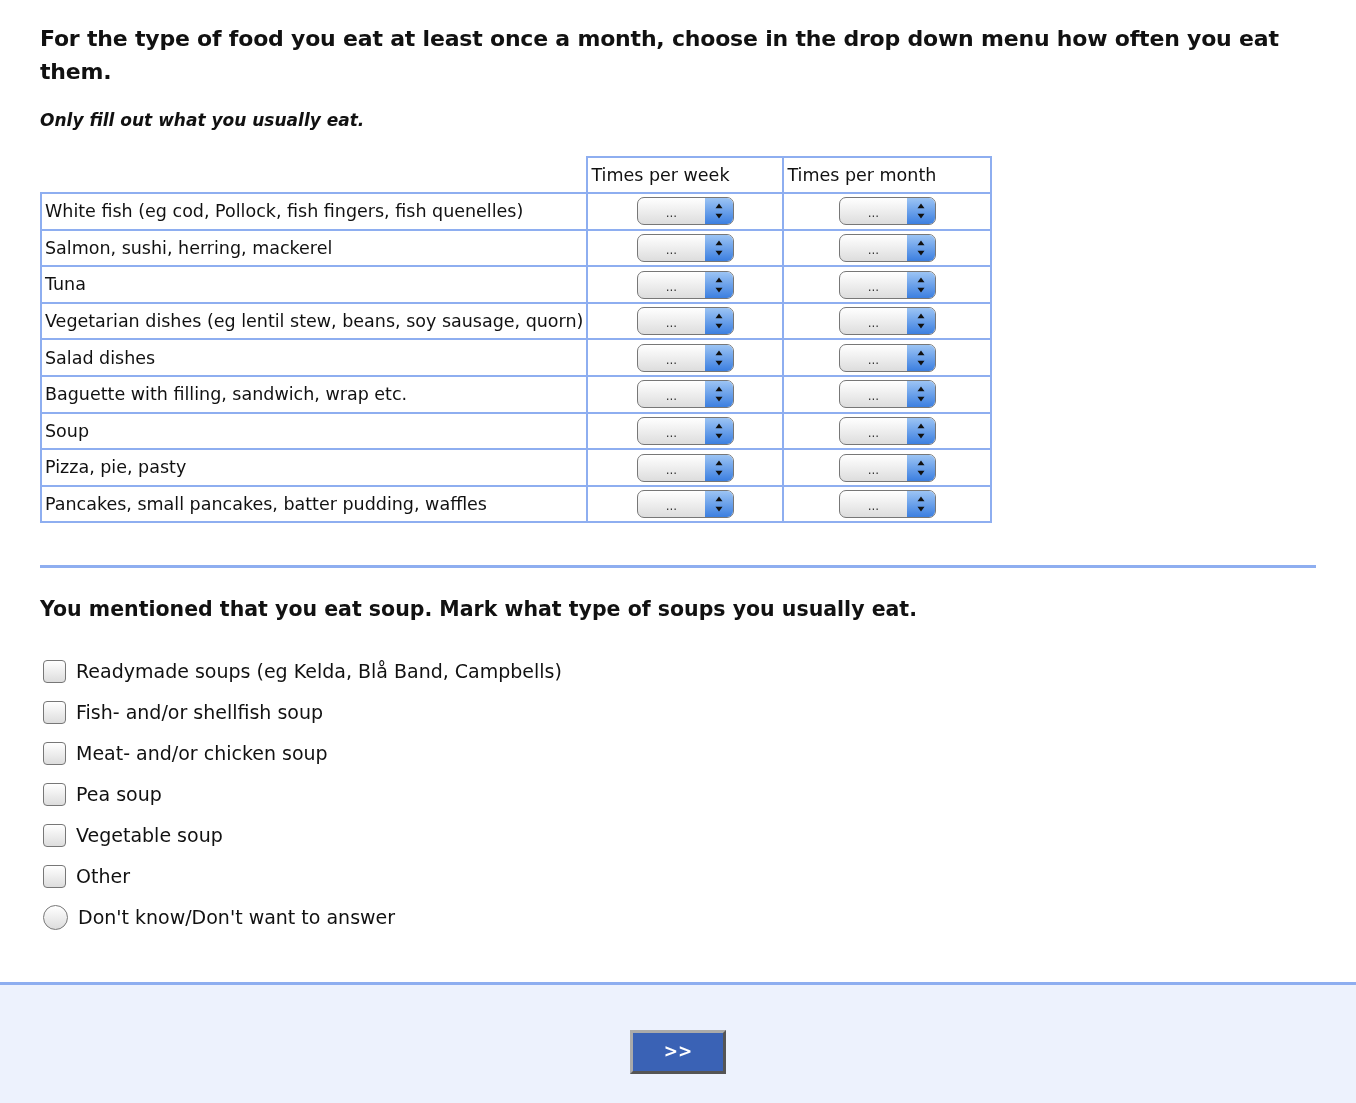 Image resolution: width=1356 pixels, height=1103 pixels. What do you see at coordinates (237, 918) in the screenshot?
I see `option-label: Don't know/Don't want to answer` at bounding box center [237, 918].